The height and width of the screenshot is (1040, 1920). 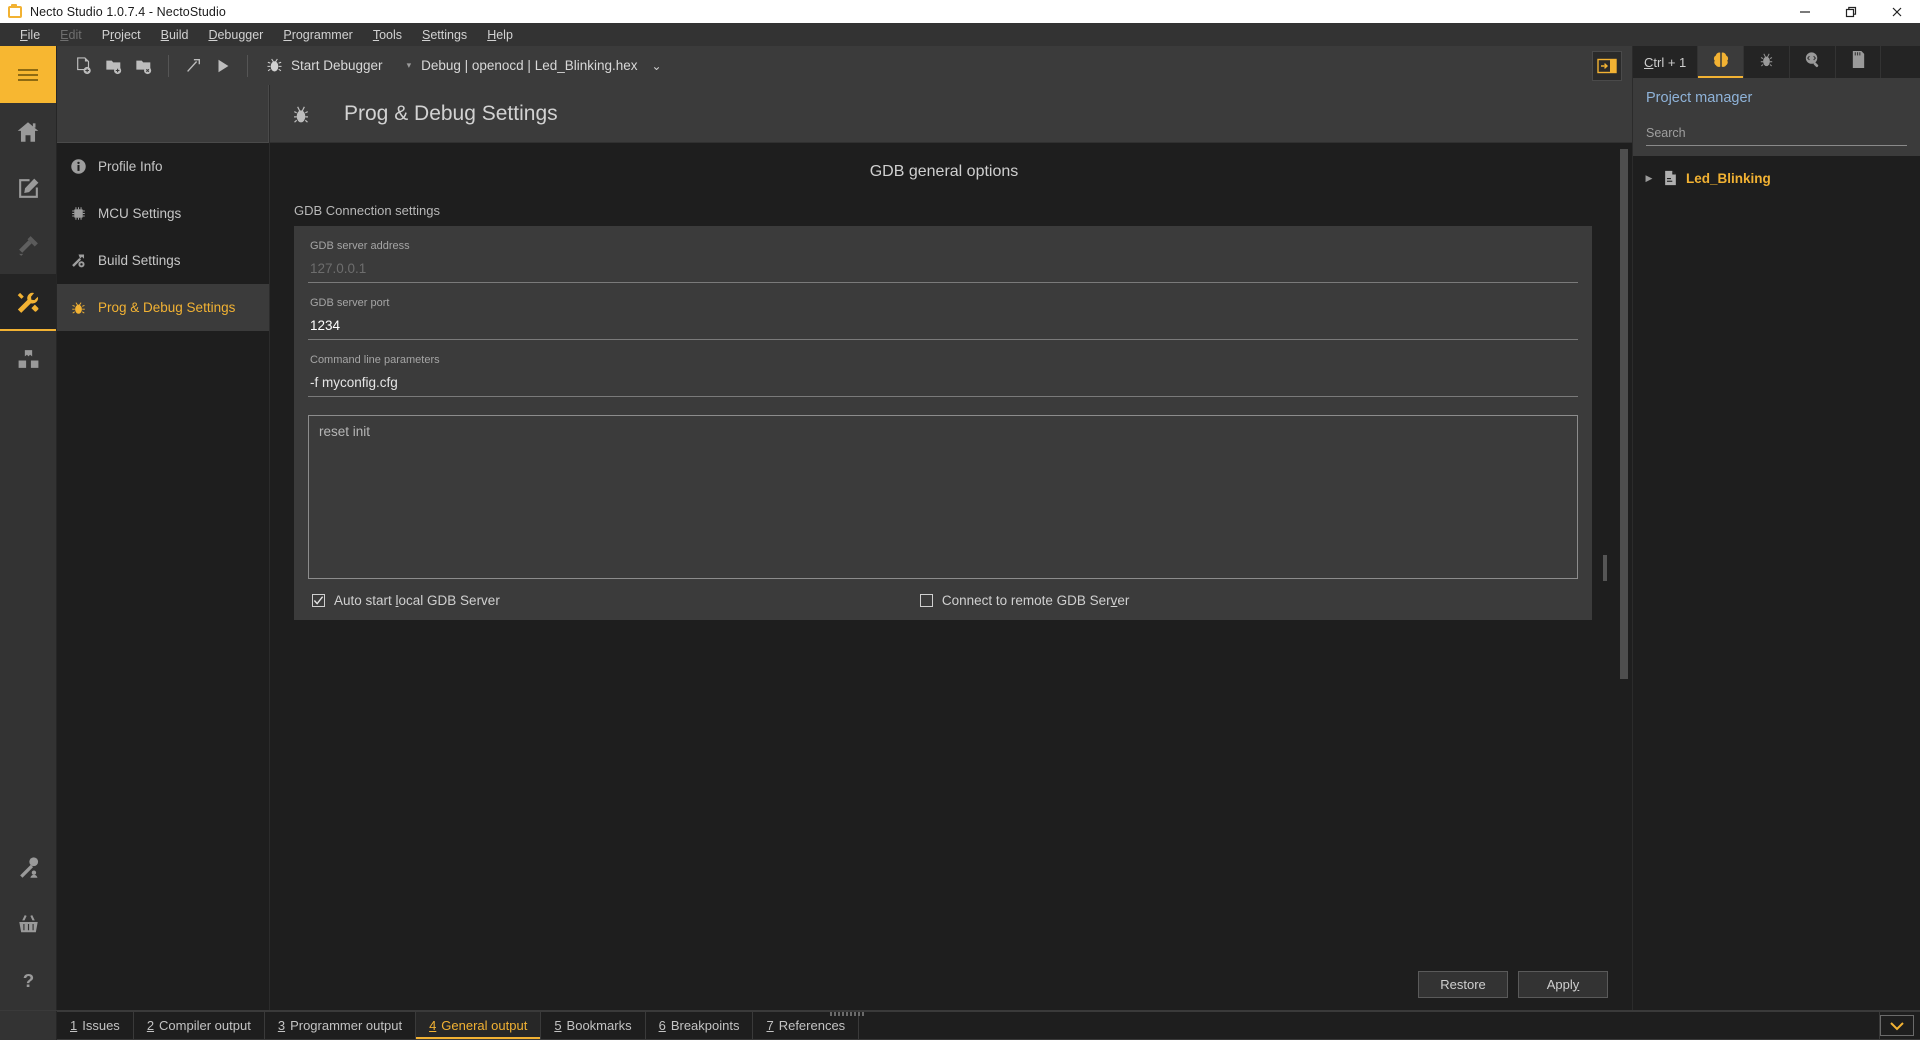 I want to click on search-input: Search, so click(x=1776, y=136).